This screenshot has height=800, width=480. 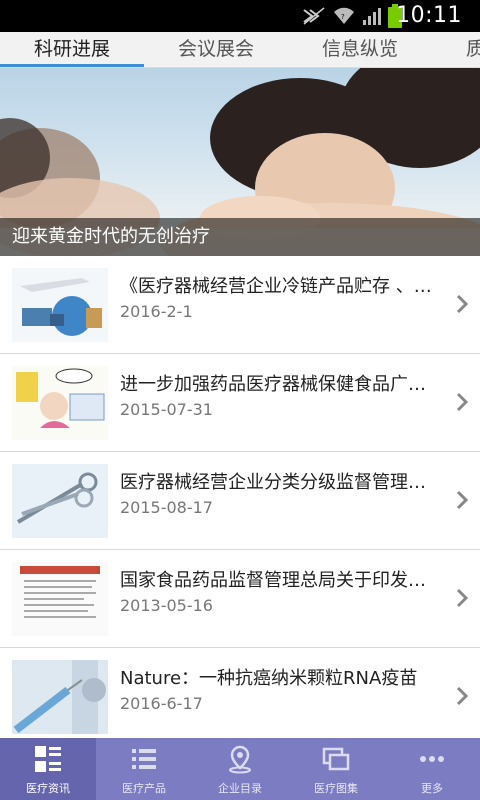 I want to click on nav-label: 医疗资讯, so click(x=48, y=788).